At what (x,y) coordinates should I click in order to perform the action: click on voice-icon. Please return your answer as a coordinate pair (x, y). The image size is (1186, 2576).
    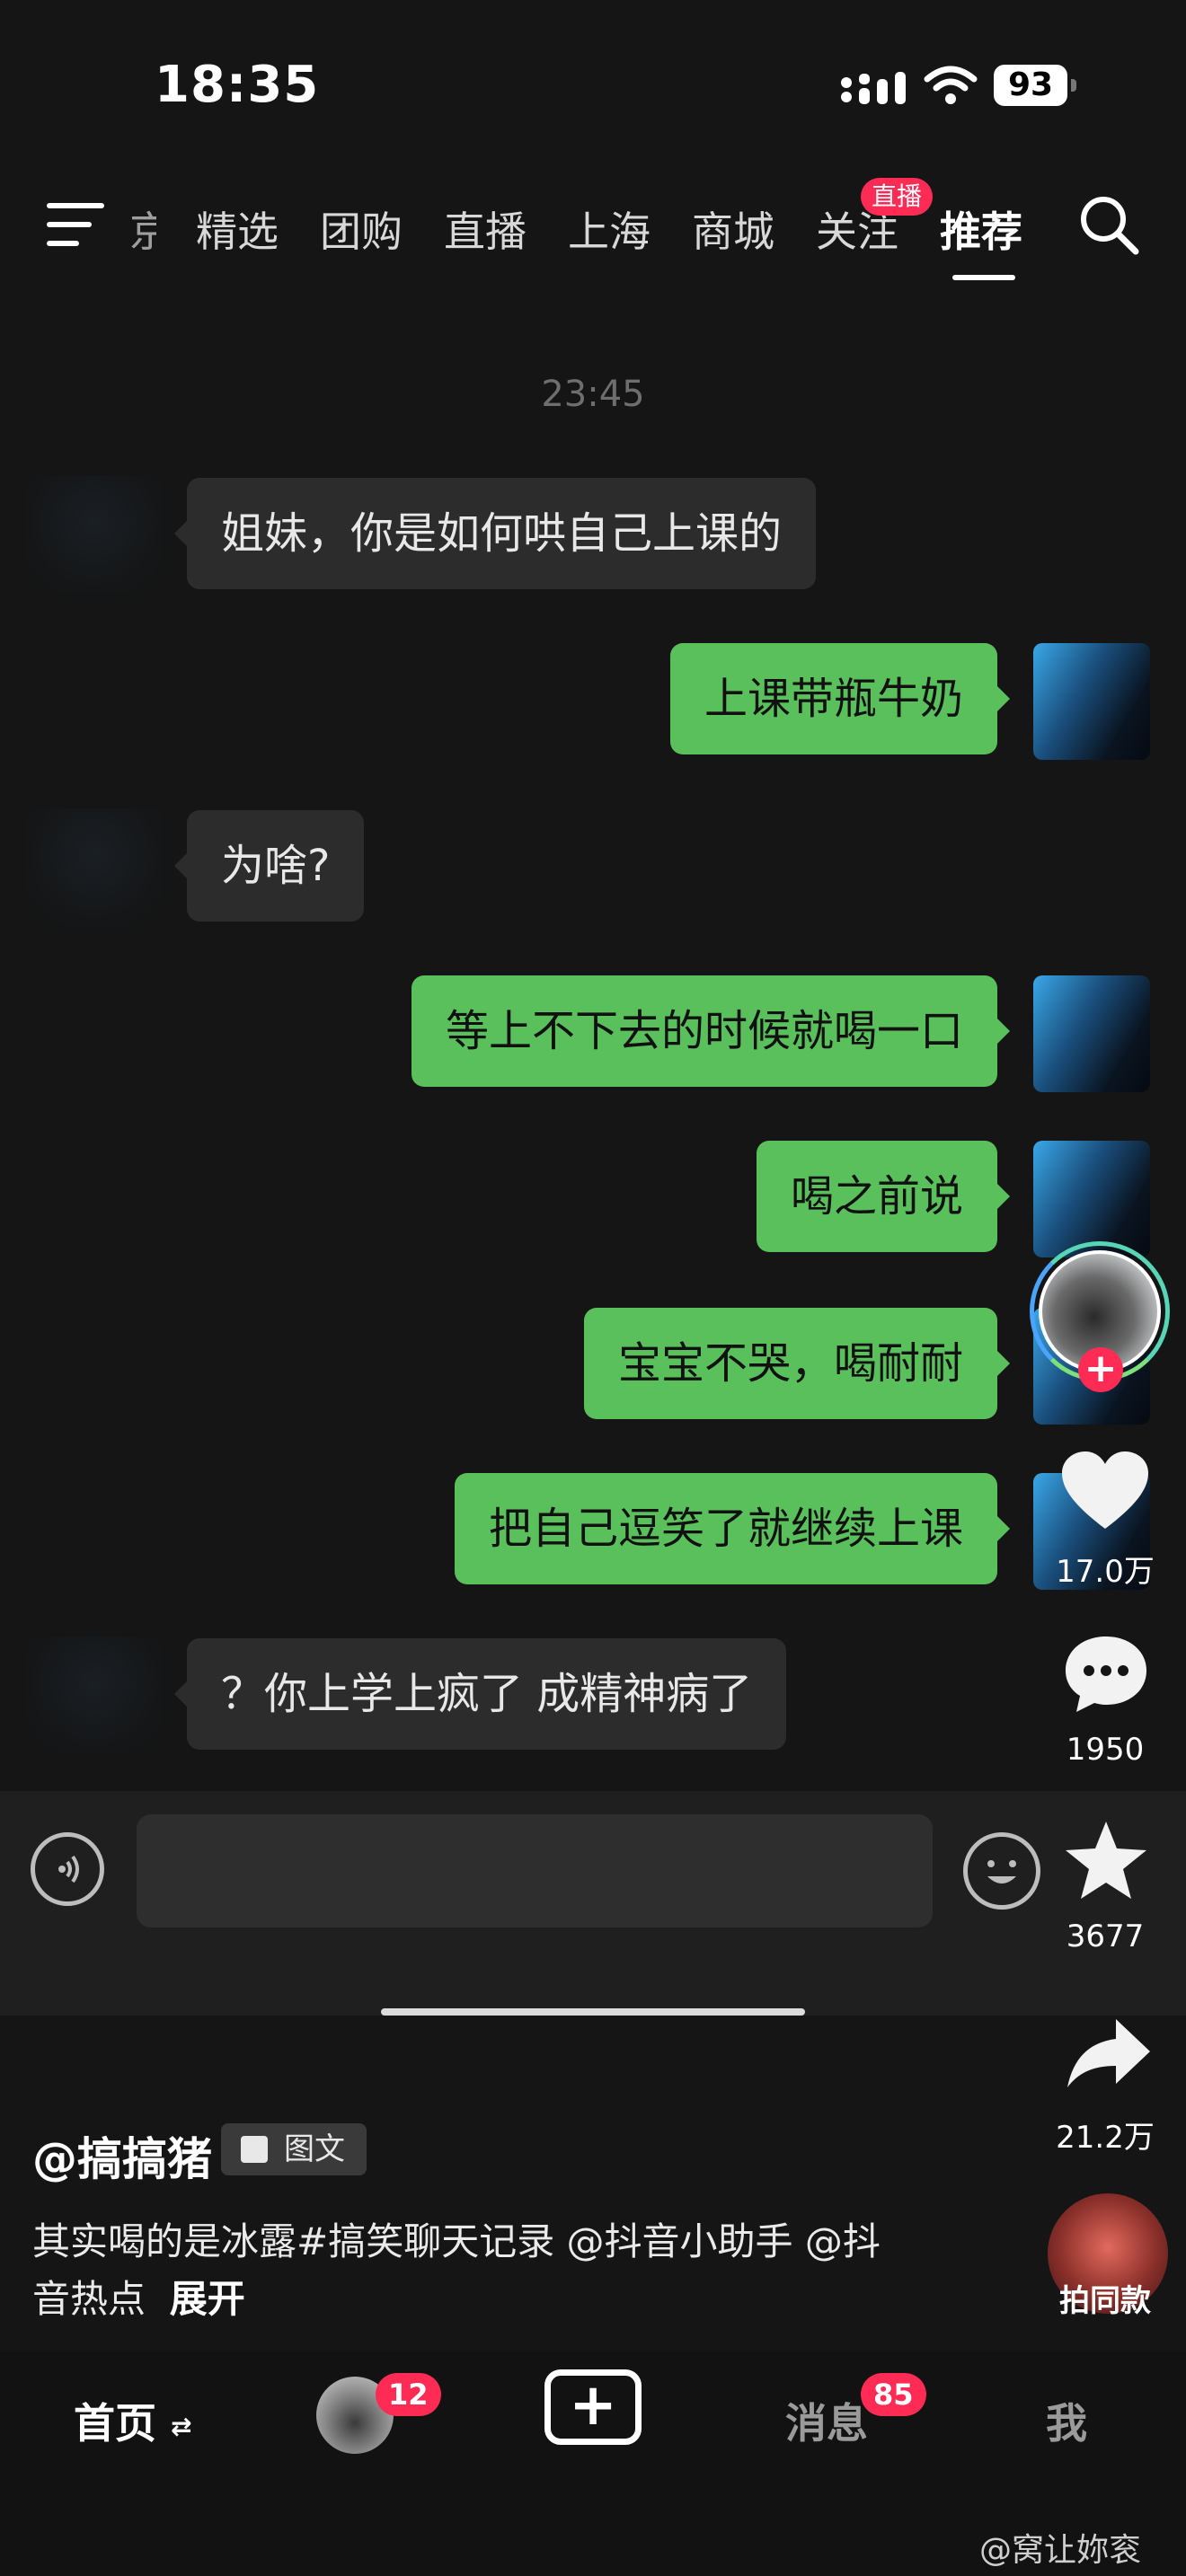
    Looking at the image, I should click on (67, 1869).